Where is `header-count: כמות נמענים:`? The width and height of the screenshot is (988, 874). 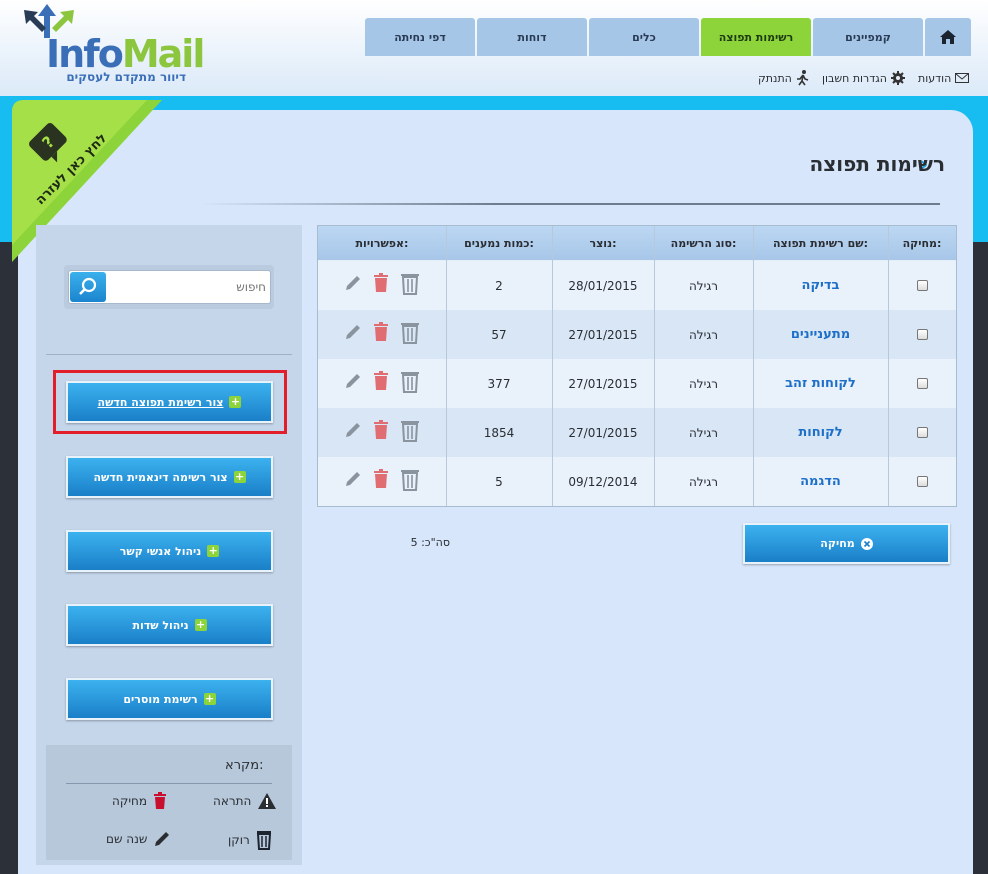
header-count: כמות נמענים: is located at coordinates (499, 243).